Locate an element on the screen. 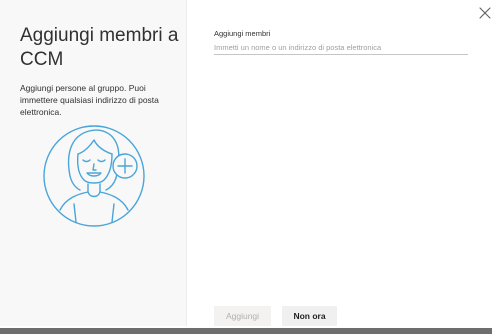 This screenshot has width=500, height=334. members-field-label: Aggiungi membri is located at coordinates (242, 33).